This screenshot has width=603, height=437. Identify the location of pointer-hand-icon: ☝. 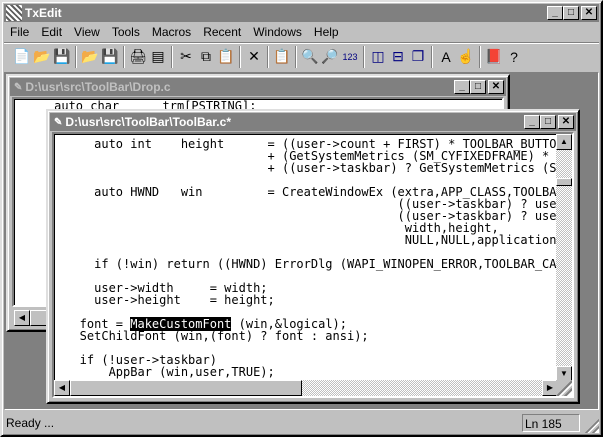
(466, 56).